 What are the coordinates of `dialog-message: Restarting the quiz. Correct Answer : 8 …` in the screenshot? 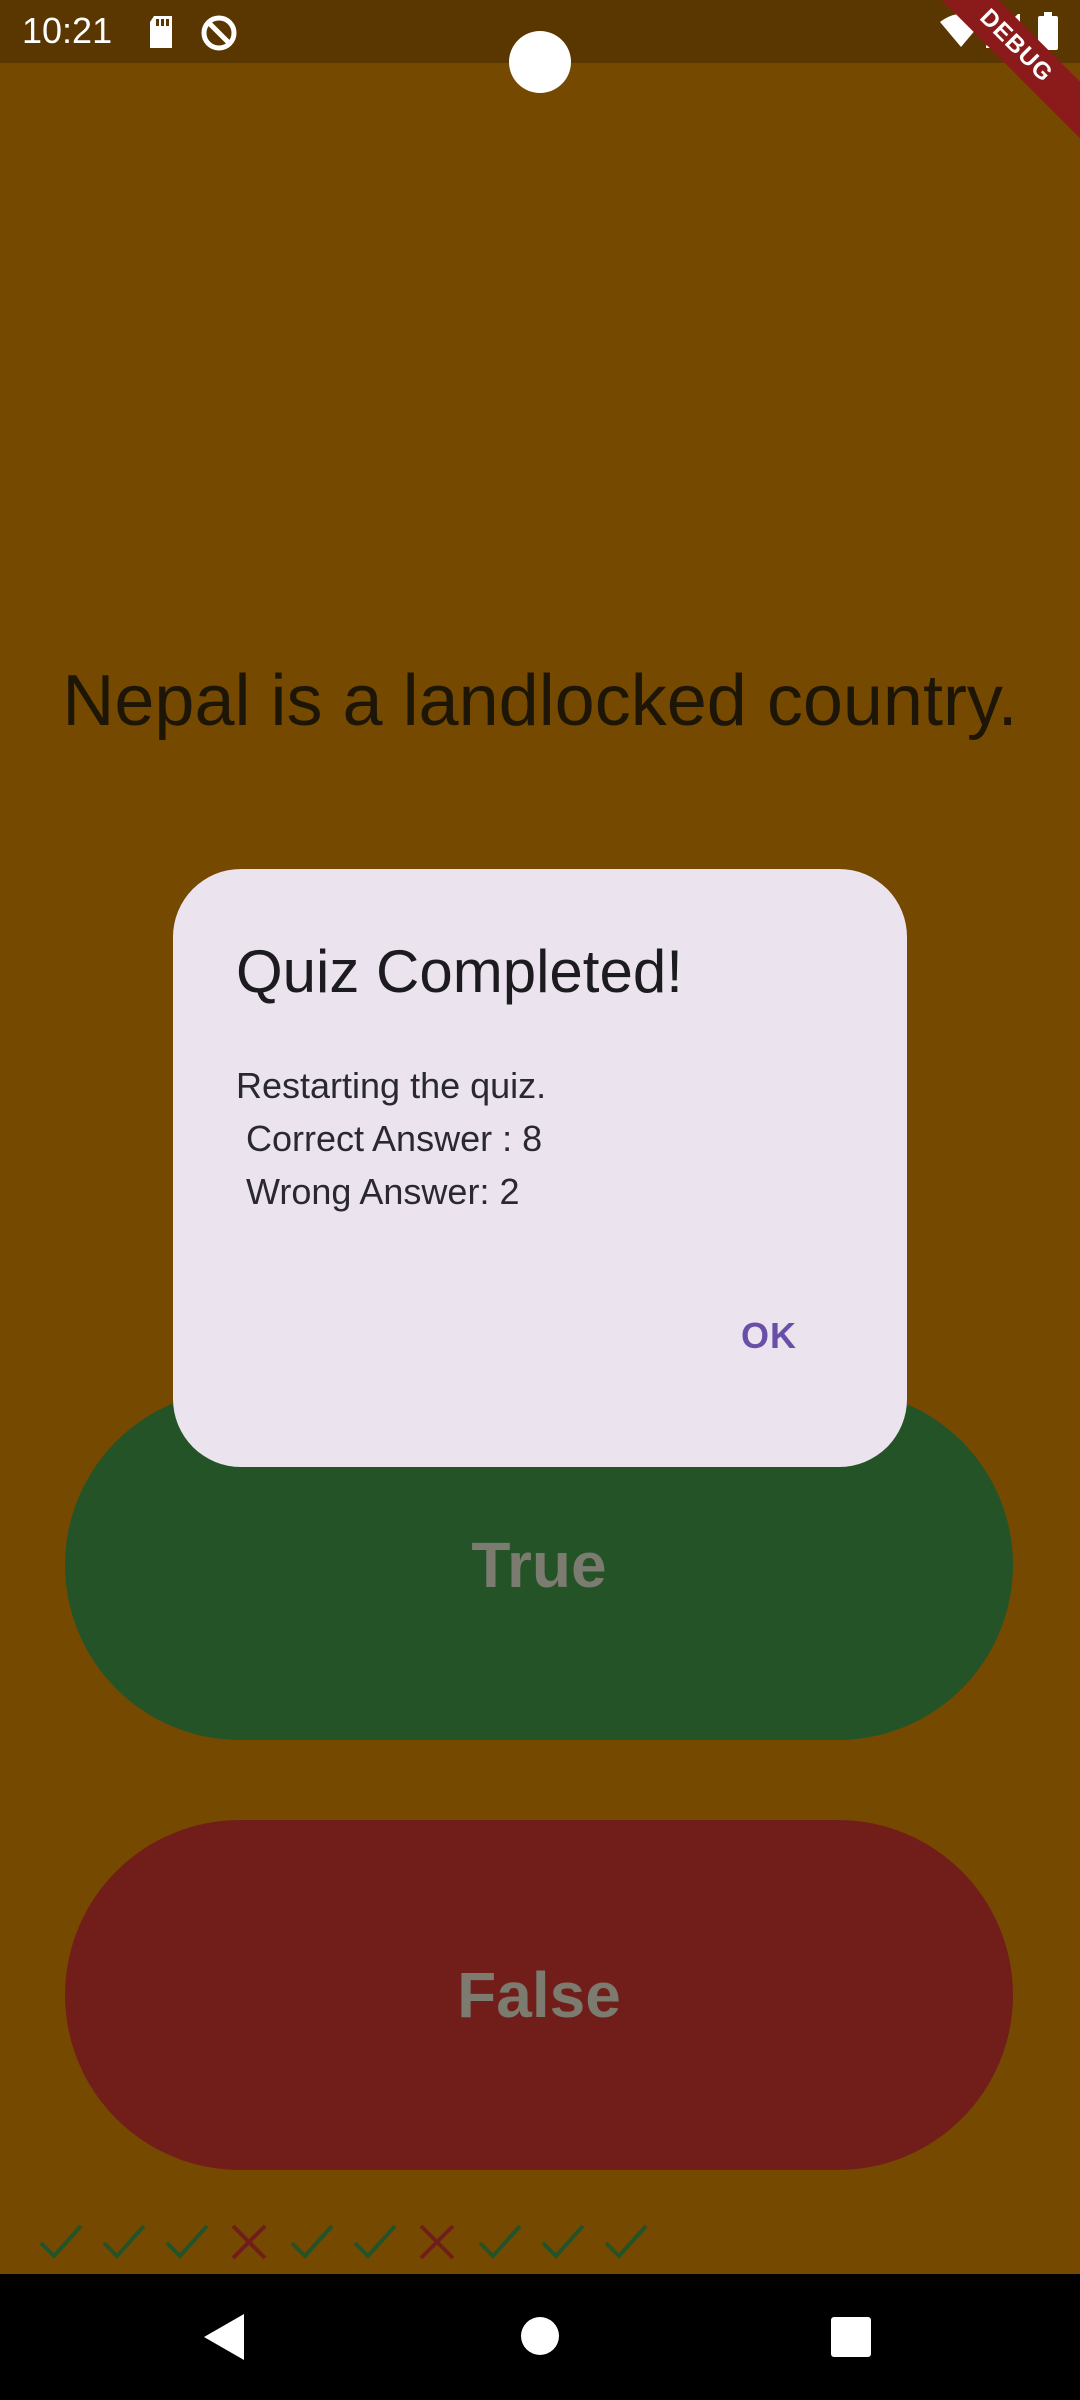 It's located at (391, 1138).